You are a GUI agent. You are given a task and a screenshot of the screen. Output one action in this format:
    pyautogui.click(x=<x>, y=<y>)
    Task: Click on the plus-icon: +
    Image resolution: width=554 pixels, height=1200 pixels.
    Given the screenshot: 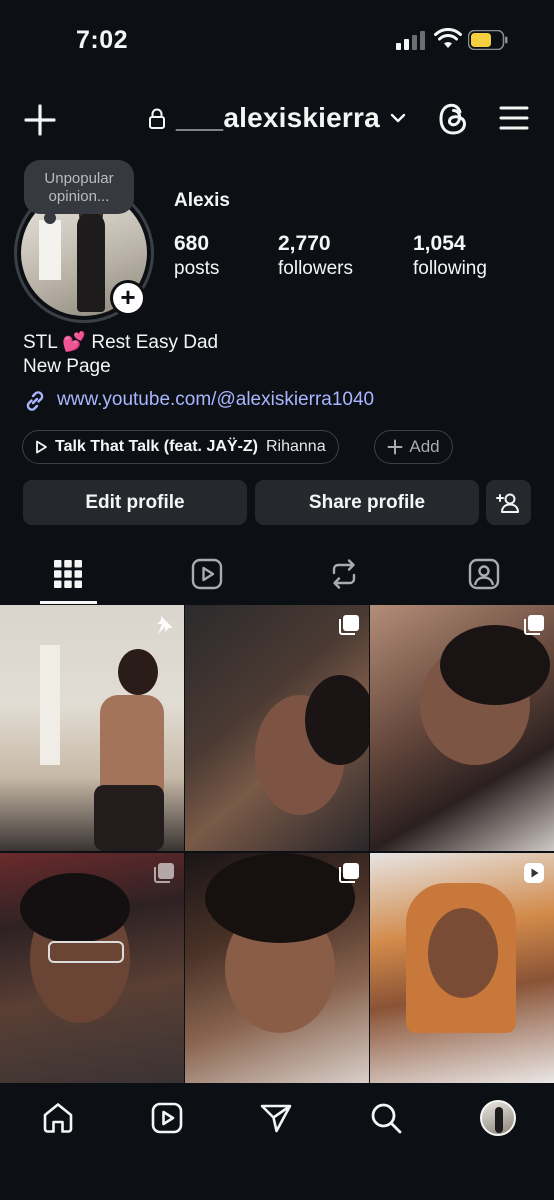 What is the action you would take?
    pyautogui.click(x=128, y=298)
    